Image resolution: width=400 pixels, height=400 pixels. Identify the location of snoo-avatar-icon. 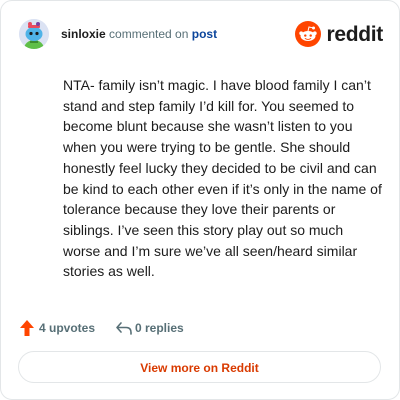
(34, 34).